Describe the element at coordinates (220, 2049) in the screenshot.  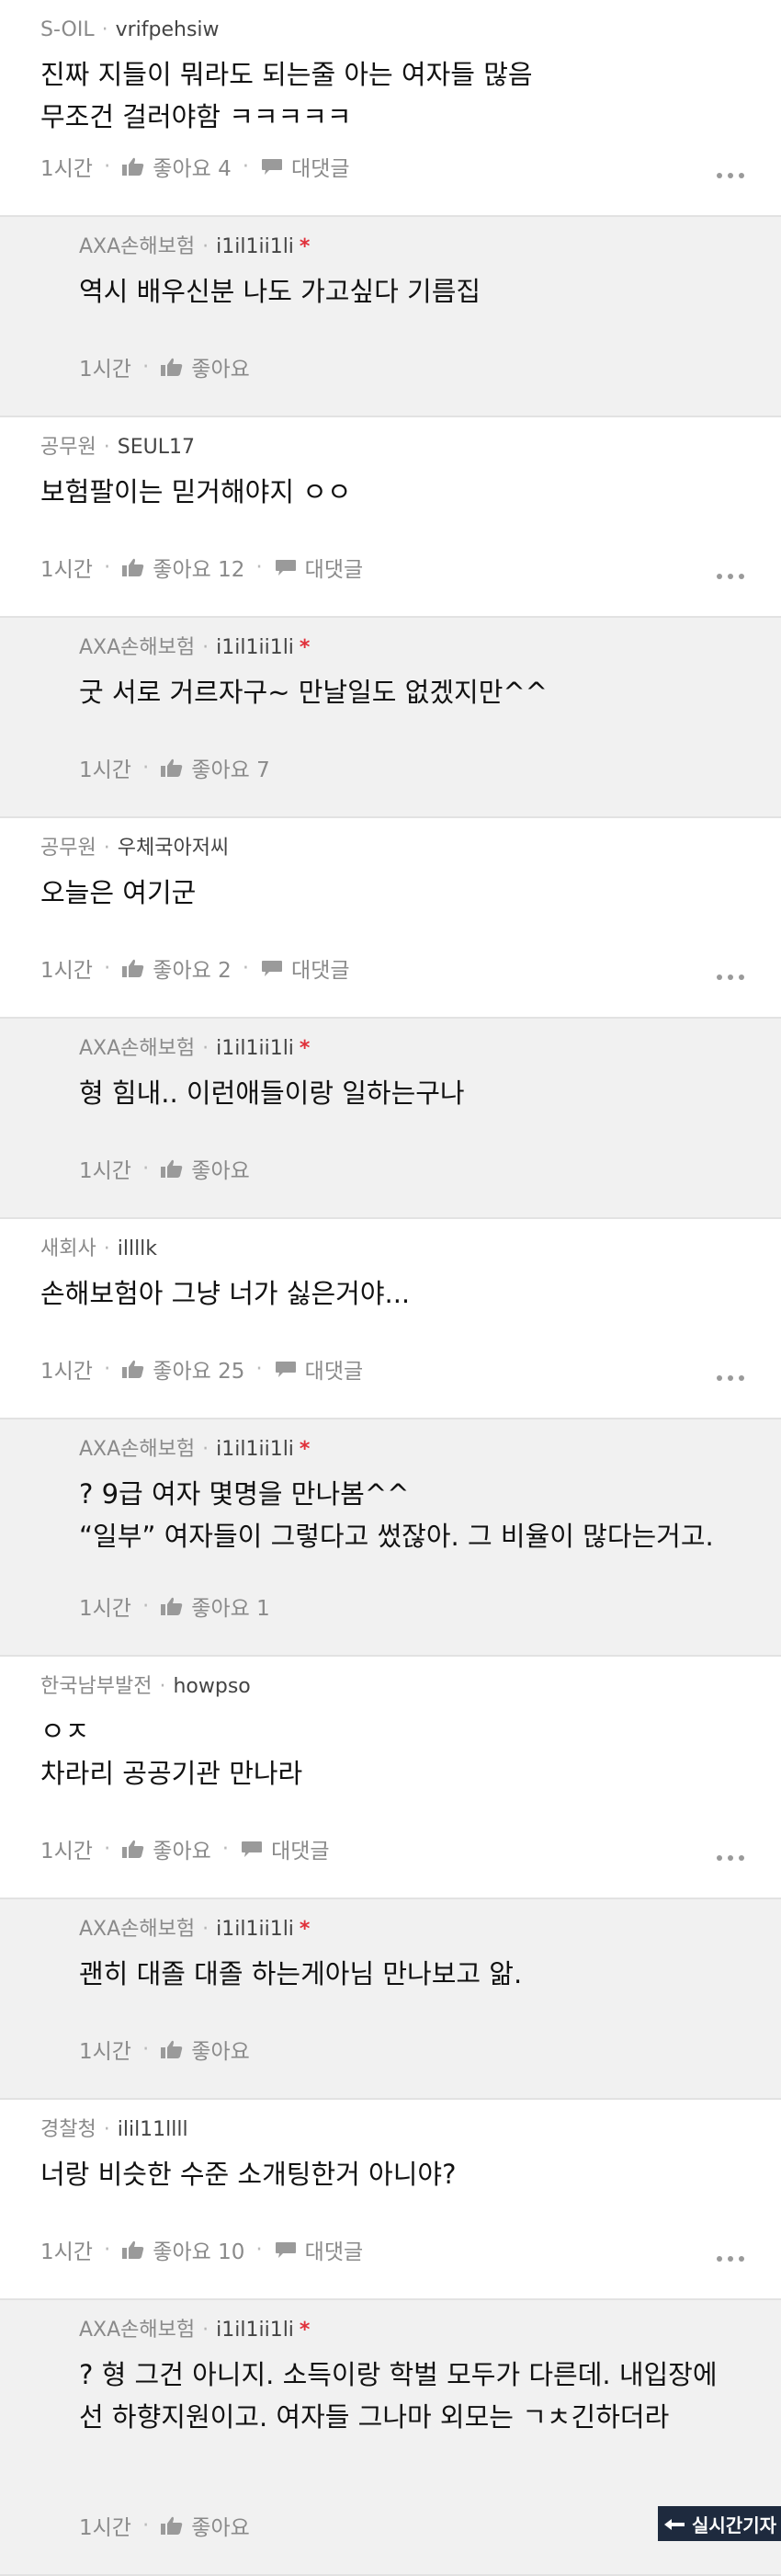
I see `like-count: 좋아요` at that location.